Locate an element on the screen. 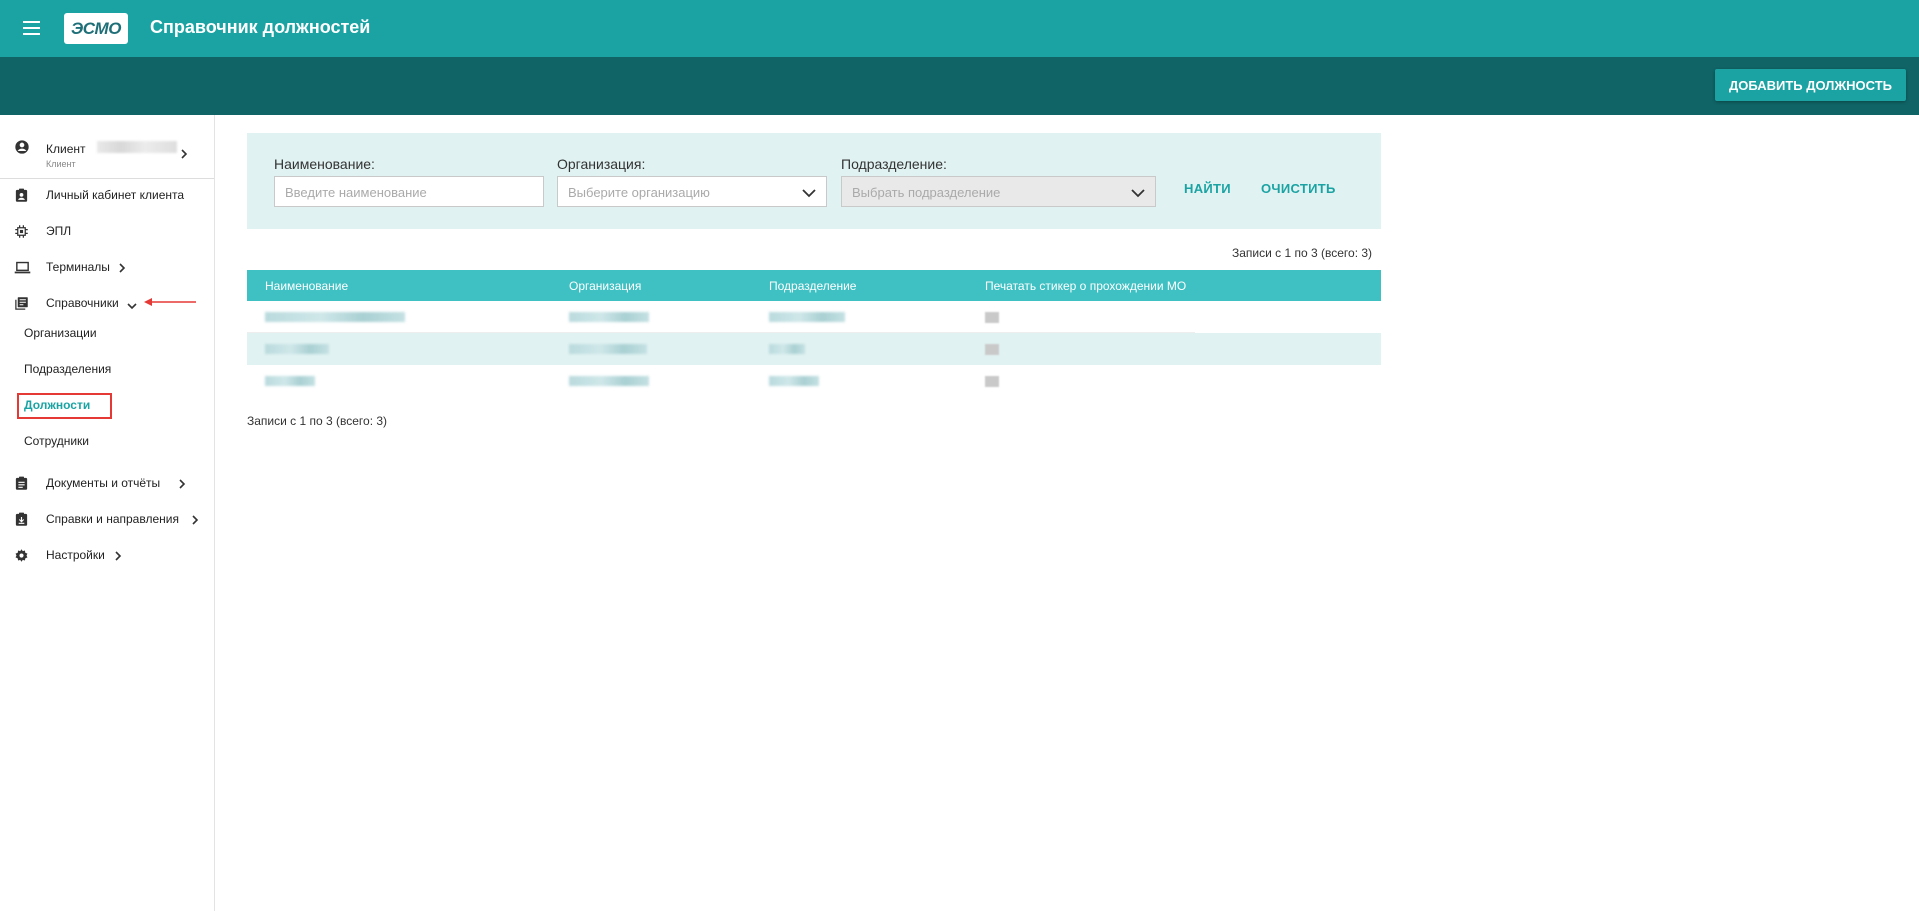 The height and width of the screenshot is (911, 1919). column-header-organization: Организация is located at coordinates (605, 286).